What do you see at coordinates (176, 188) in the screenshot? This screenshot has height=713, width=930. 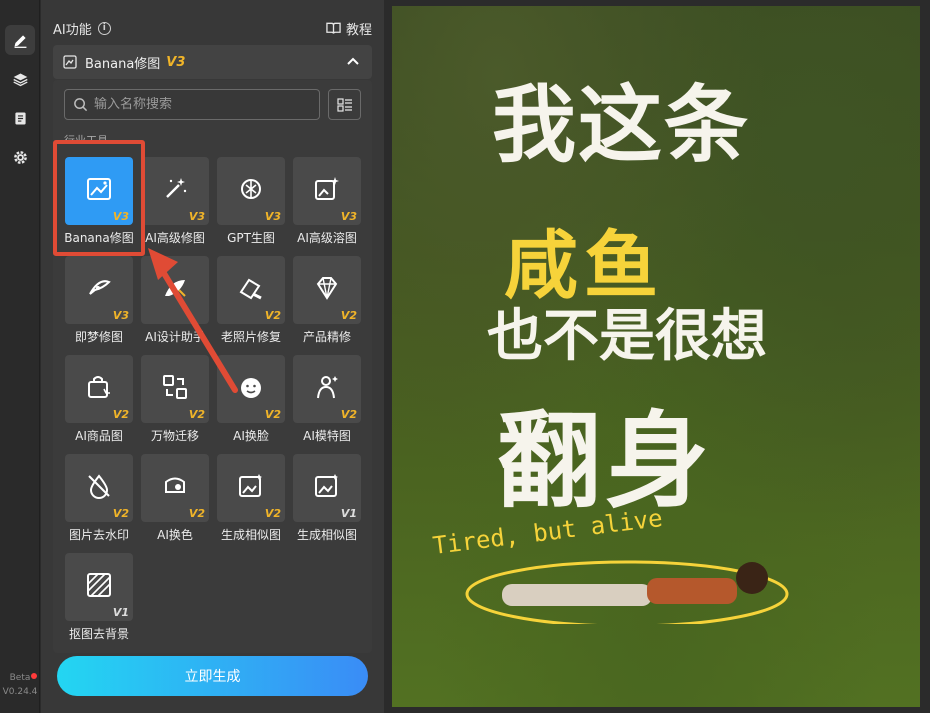 I see `magic-wand-icon` at bounding box center [176, 188].